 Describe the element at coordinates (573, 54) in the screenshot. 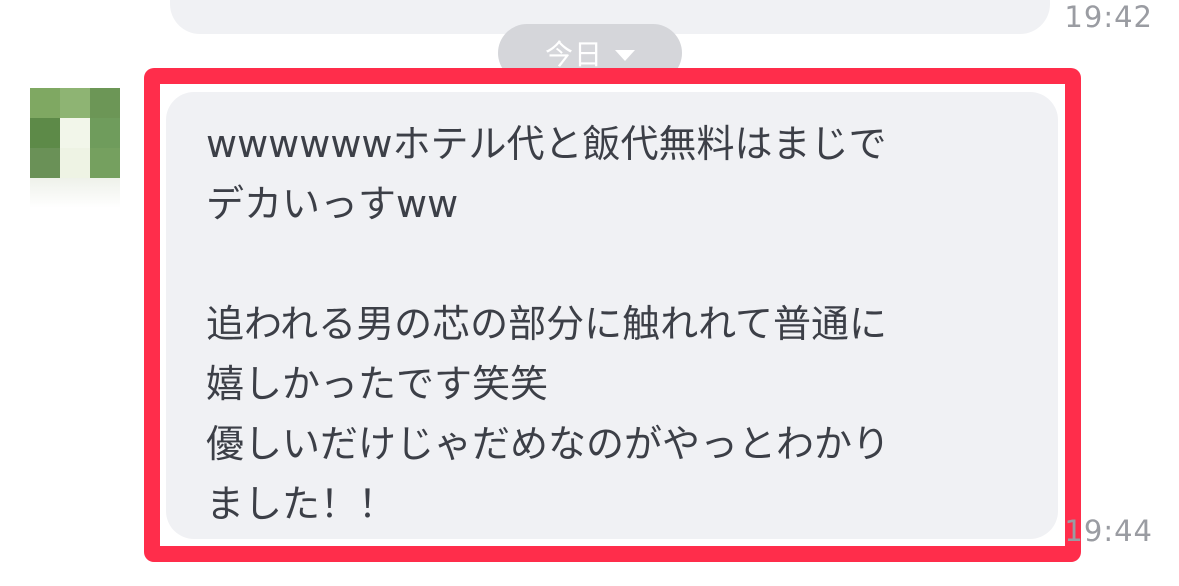

I see `date-divider-label: 今日` at that location.